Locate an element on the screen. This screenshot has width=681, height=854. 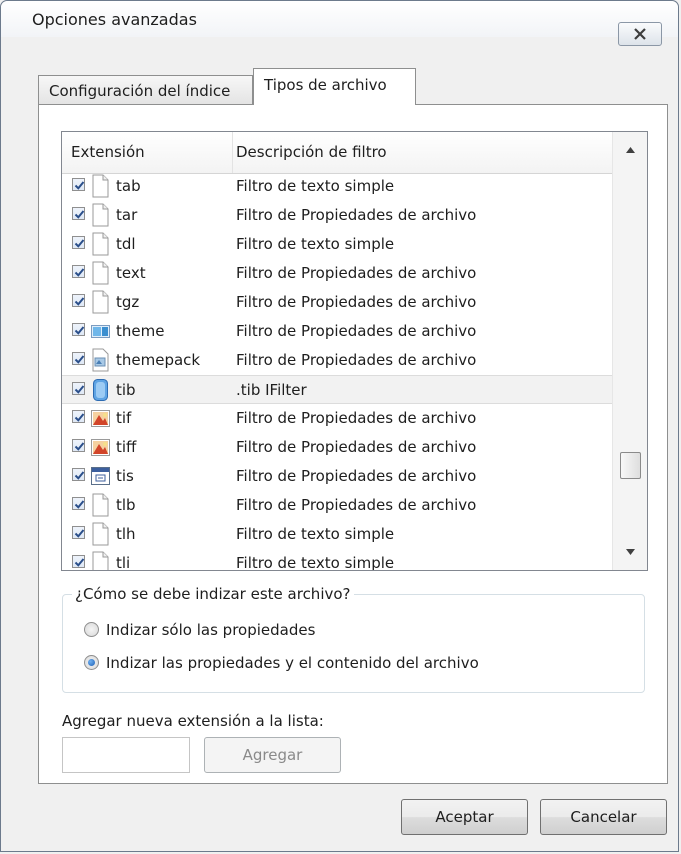
list-item: tdl Filtro de texto simple is located at coordinates (337, 244).